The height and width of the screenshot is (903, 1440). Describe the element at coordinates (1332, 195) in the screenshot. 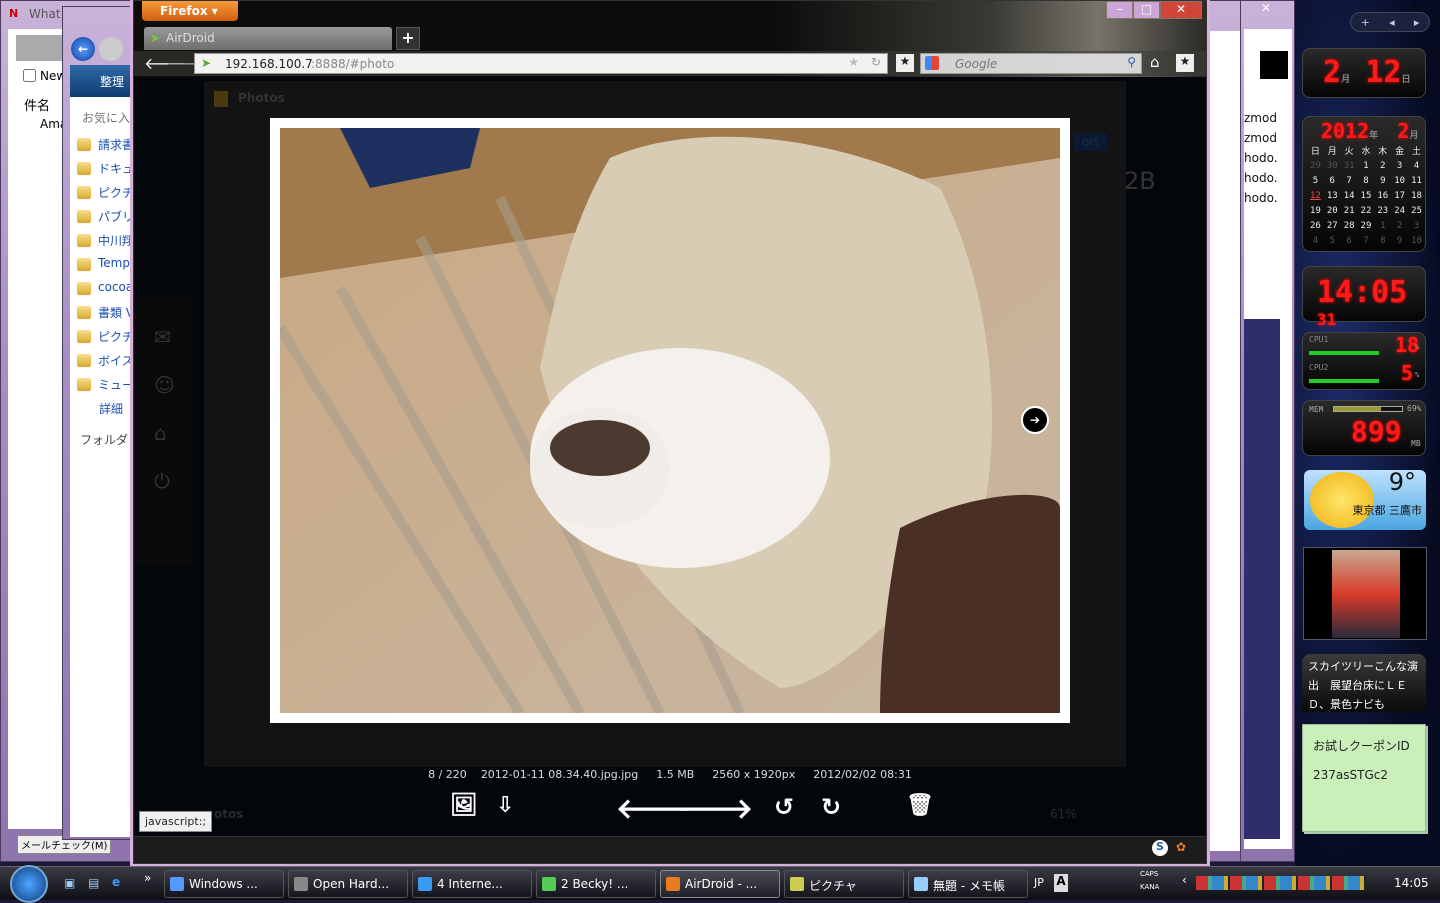

I see `calendar-day: 13` at that location.